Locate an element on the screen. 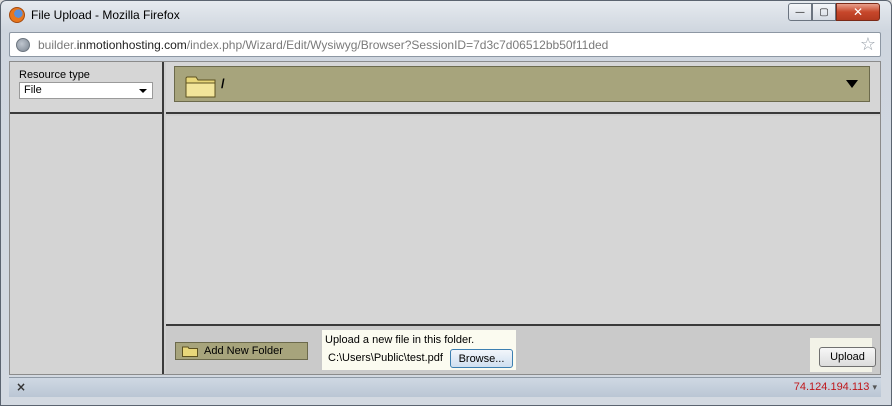  globe-icon is located at coordinates (23, 45).